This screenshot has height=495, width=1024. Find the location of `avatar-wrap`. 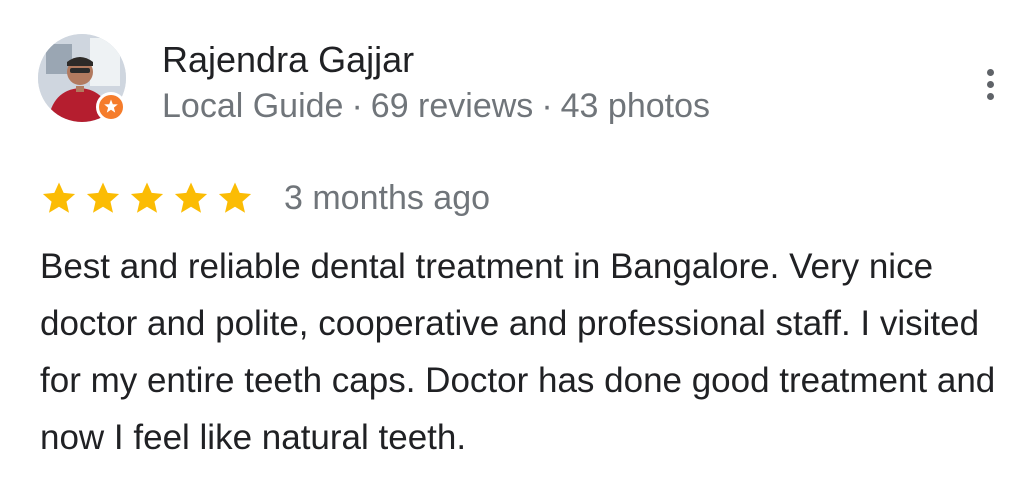

avatar-wrap is located at coordinates (84, 80).